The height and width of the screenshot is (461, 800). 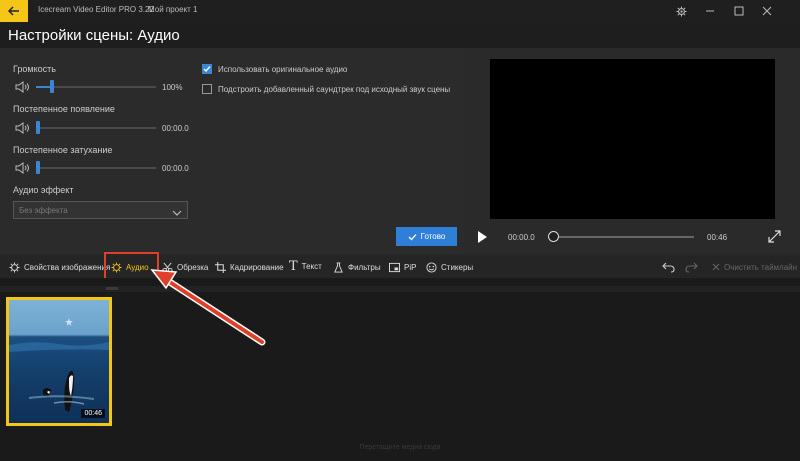 I want to click on use-original-audio-checkbox, so click(x=207, y=69).